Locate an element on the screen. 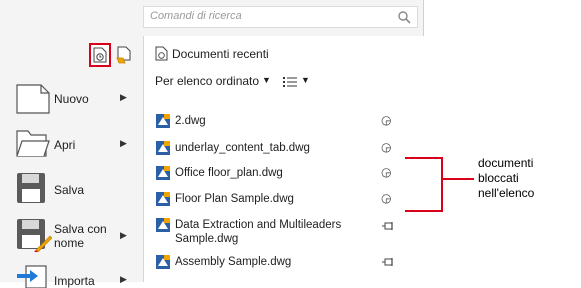  list-item: Floor Plan Sample.dwg ◶ is located at coordinates (280, 202).